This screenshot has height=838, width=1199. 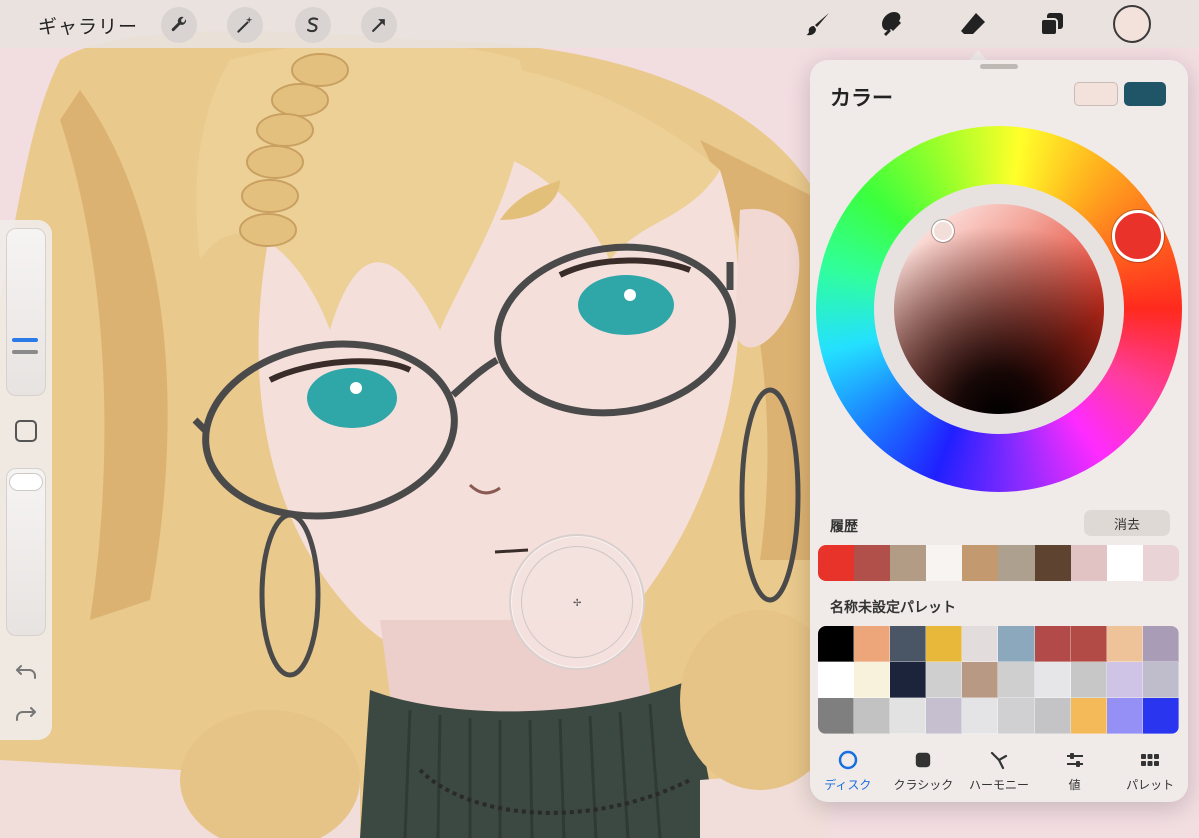 I want to click on color-picker-button, so click(x=1132, y=24).